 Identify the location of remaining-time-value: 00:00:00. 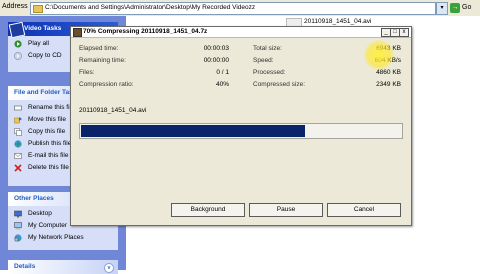
(216, 60).